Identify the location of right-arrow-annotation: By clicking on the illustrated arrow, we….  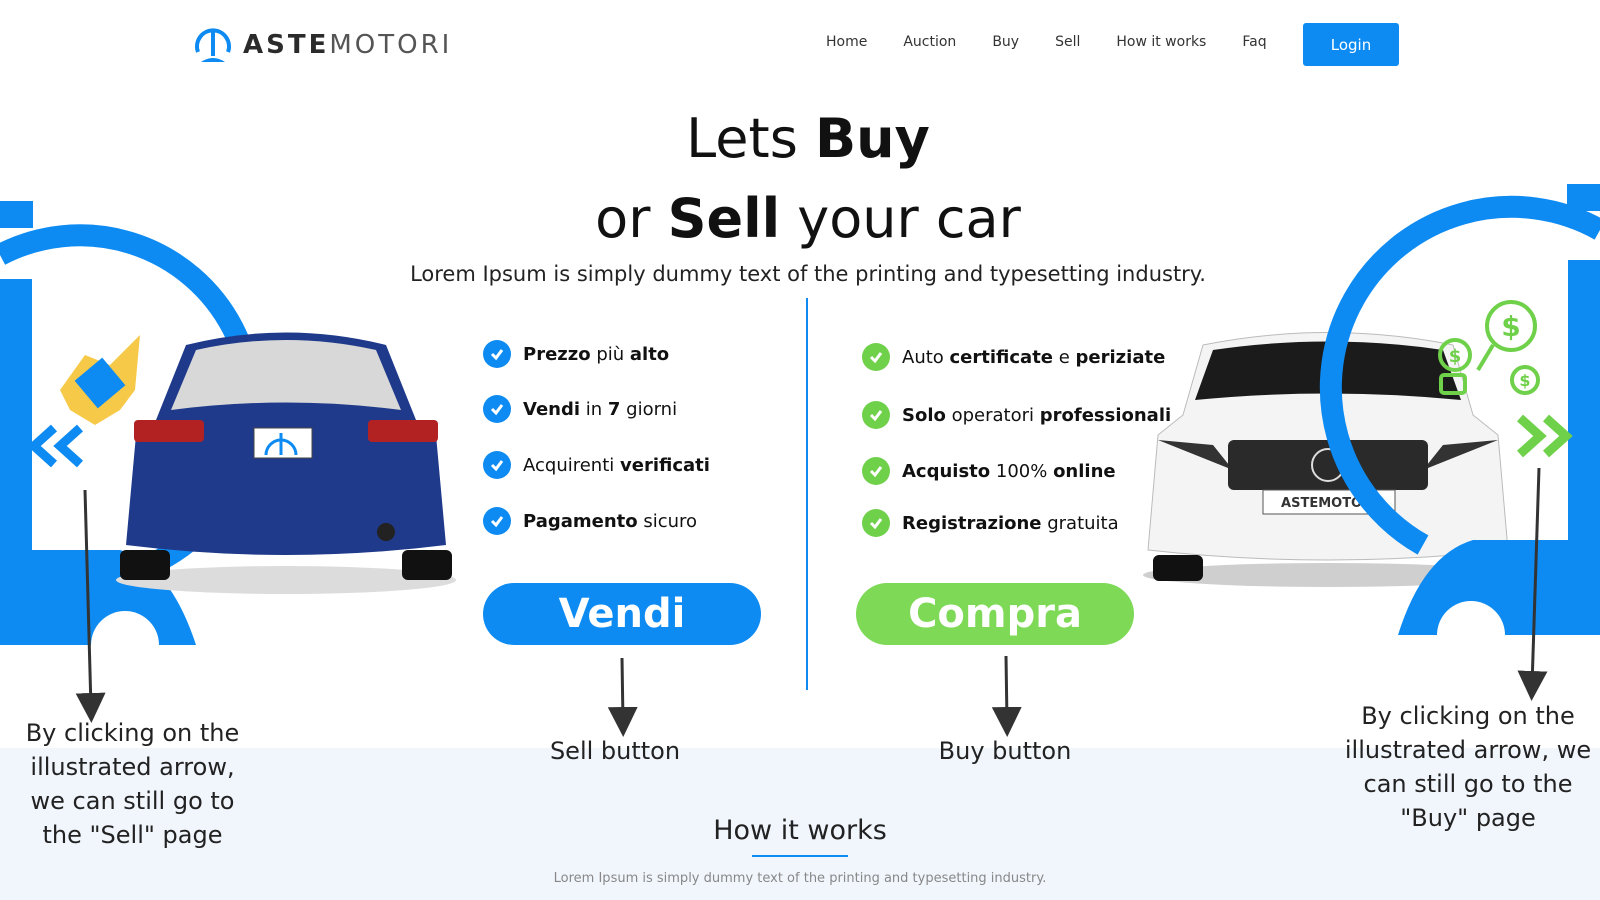
(1468, 767).